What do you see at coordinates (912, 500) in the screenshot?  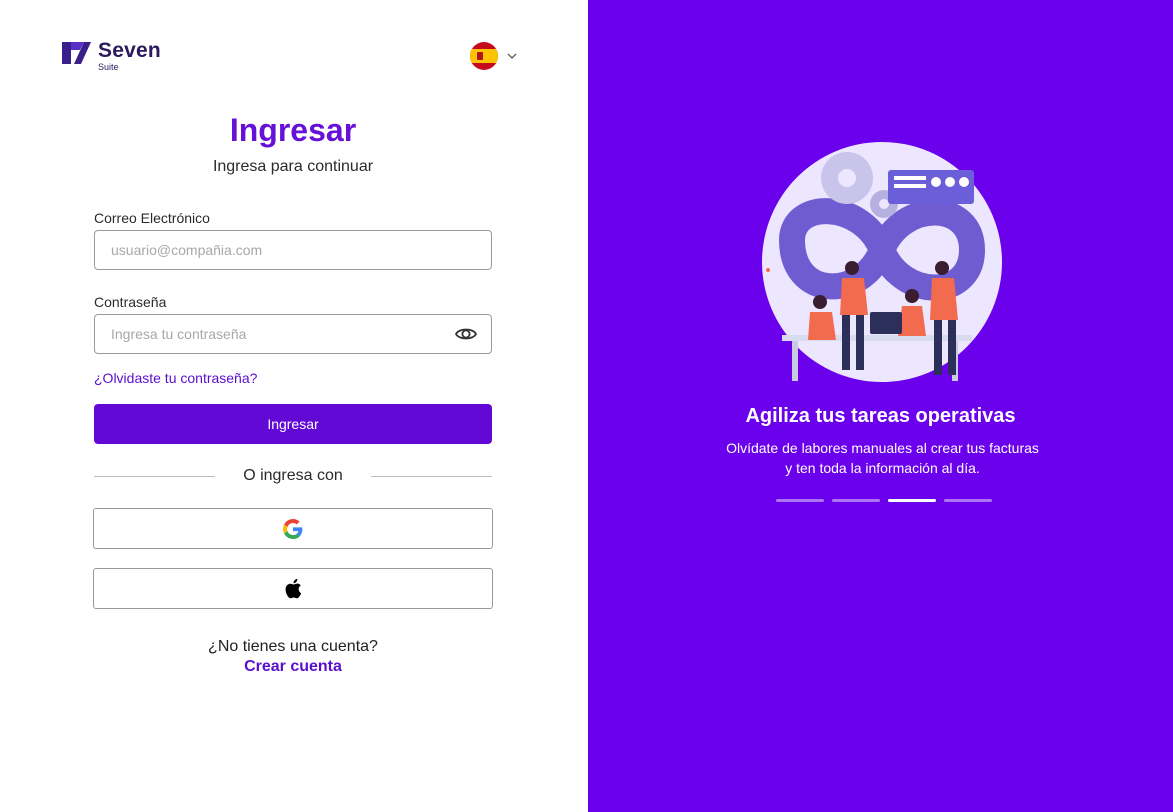 I see `carousel-dot-active` at bounding box center [912, 500].